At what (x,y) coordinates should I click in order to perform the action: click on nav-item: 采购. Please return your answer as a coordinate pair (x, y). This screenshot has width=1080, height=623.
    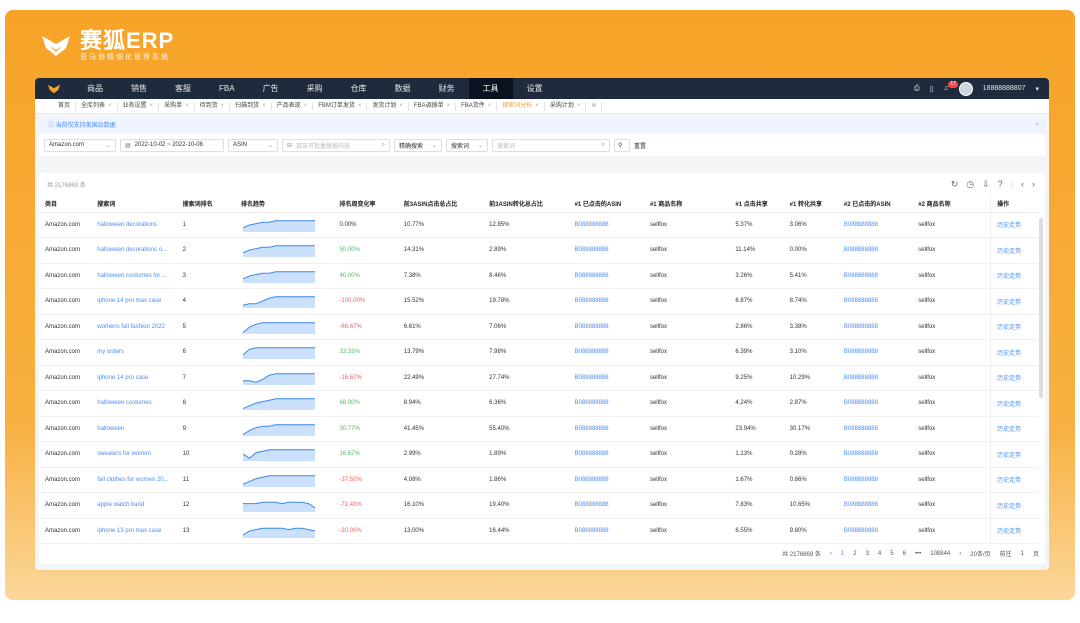
    Looking at the image, I should click on (315, 88).